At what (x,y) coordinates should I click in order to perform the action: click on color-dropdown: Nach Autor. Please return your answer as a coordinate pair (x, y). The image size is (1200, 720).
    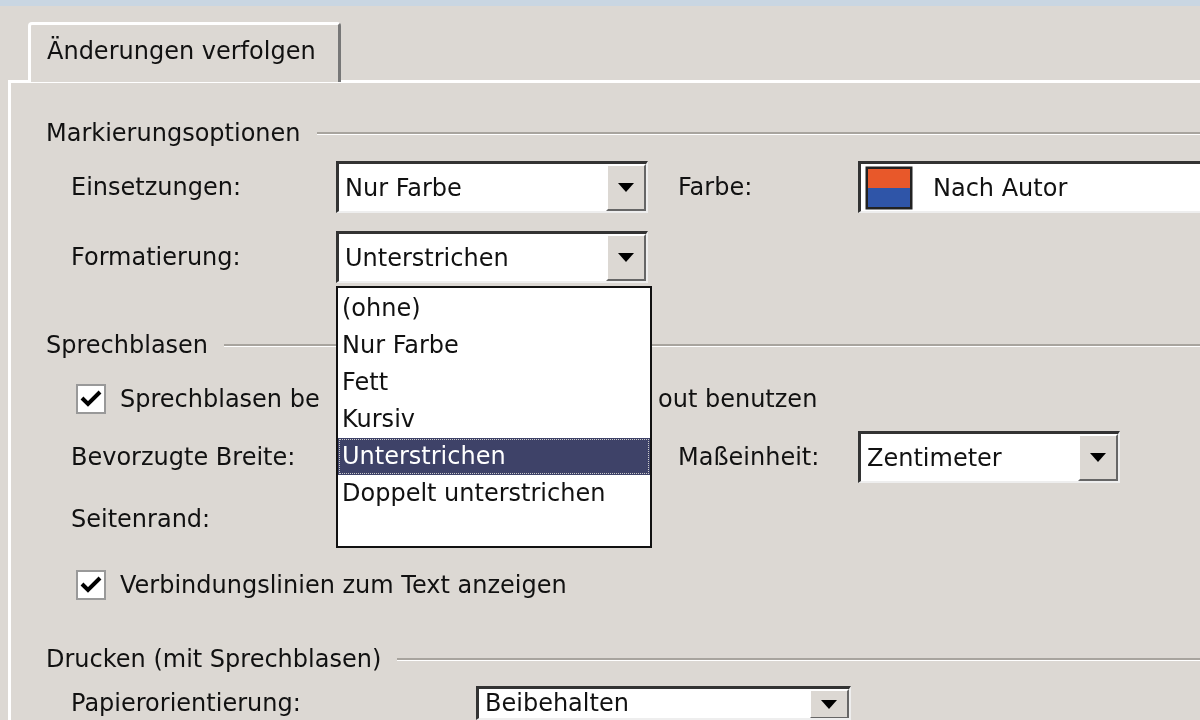
    Looking at the image, I should click on (1029, 187).